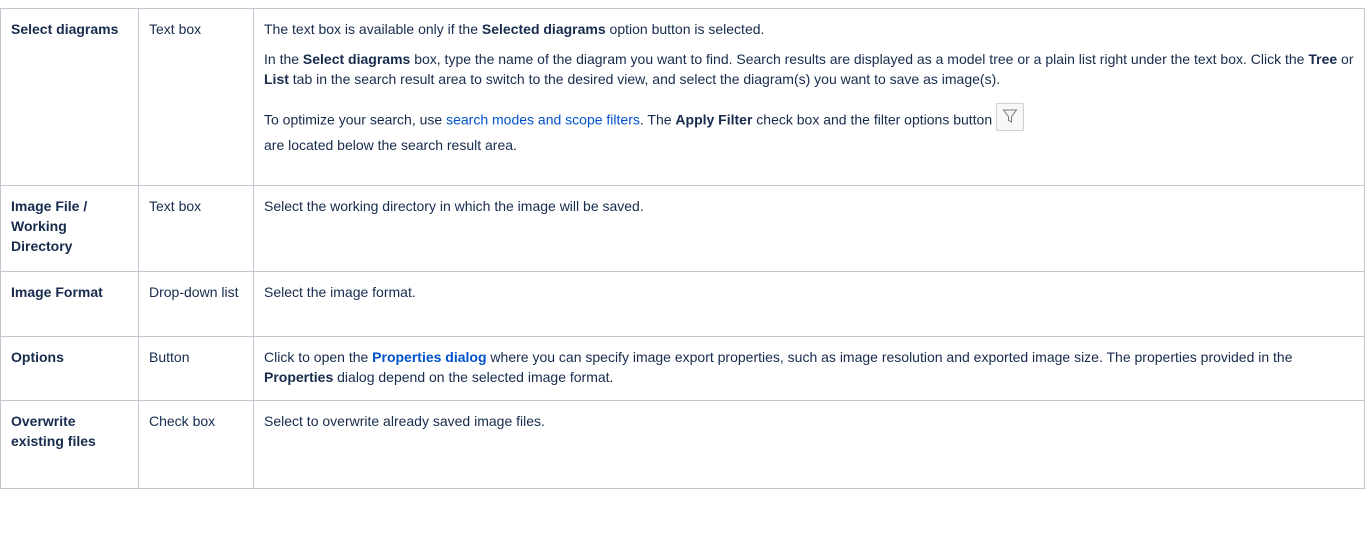 The image size is (1372, 557). Describe the element at coordinates (196, 368) in the screenshot. I see `row-type: Button` at that location.